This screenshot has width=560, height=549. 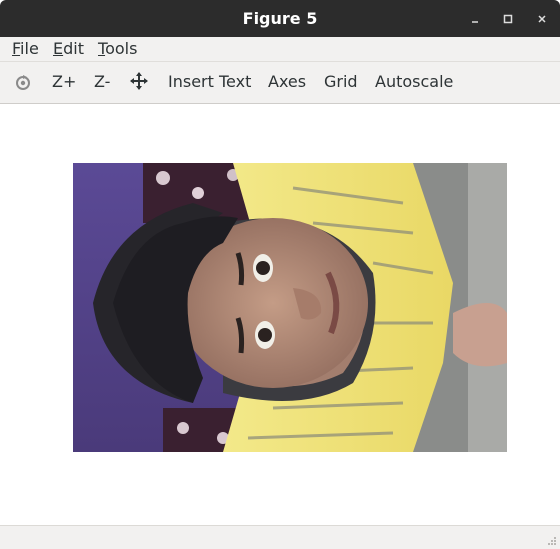 What do you see at coordinates (287, 81) in the screenshot?
I see `axes-button: Axes` at bounding box center [287, 81].